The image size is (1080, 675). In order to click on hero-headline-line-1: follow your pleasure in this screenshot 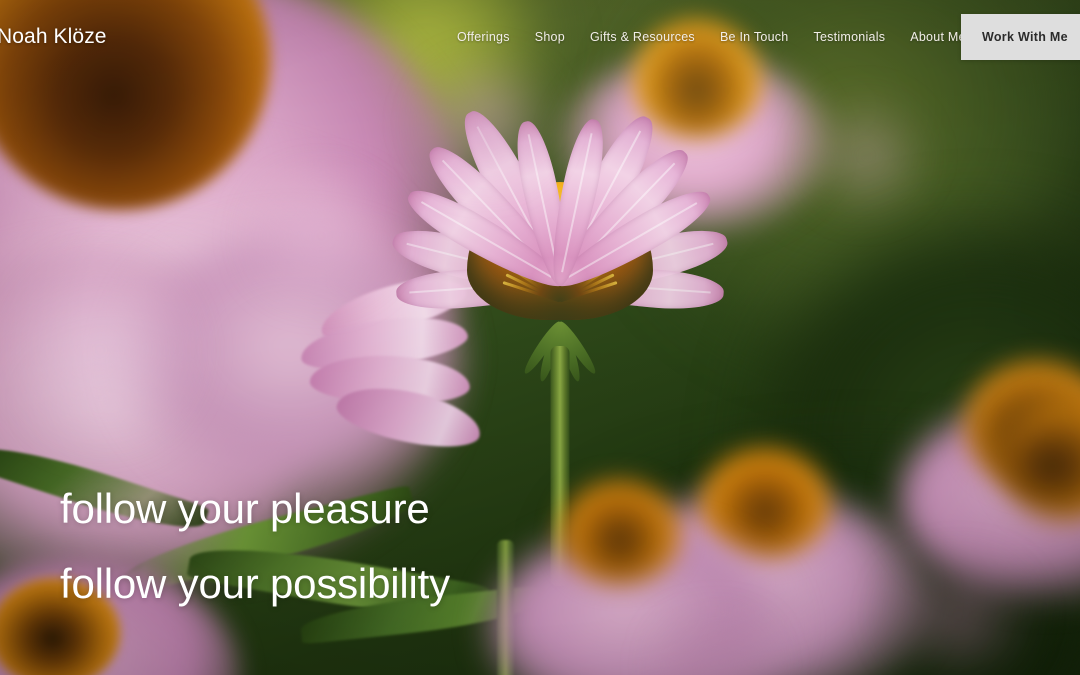, I will do `click(245, 508)`.